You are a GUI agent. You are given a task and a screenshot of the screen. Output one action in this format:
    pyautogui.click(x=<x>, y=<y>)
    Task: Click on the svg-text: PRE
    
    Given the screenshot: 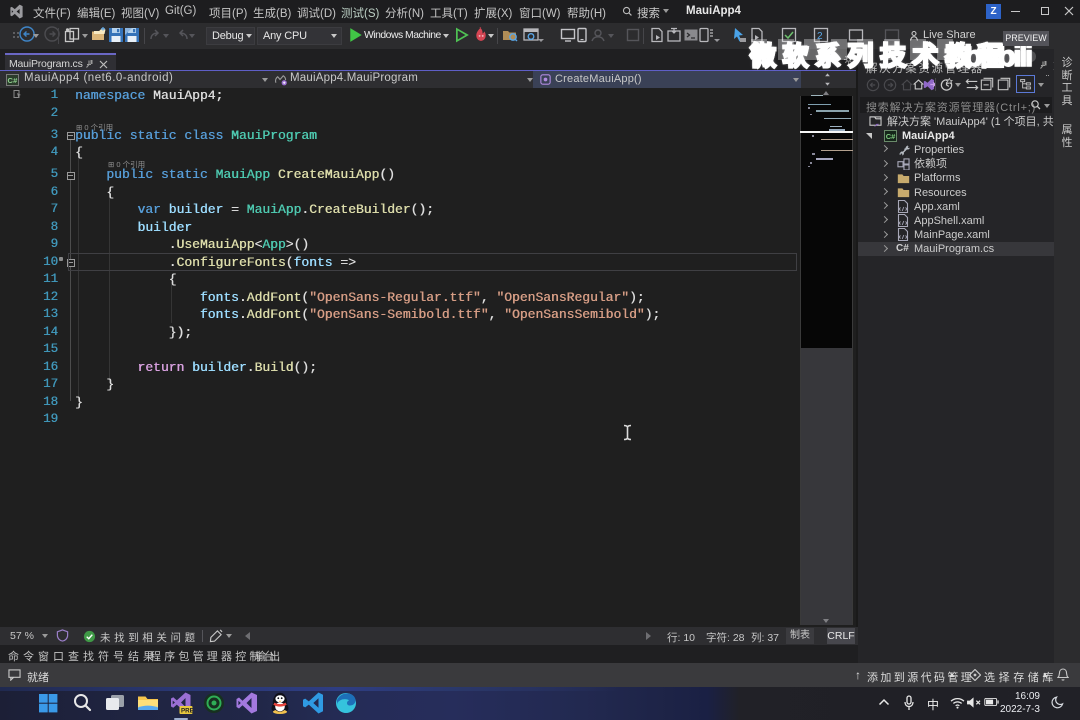 What is the action you would take?
    pyautogui.click(x=187, y=710)
    